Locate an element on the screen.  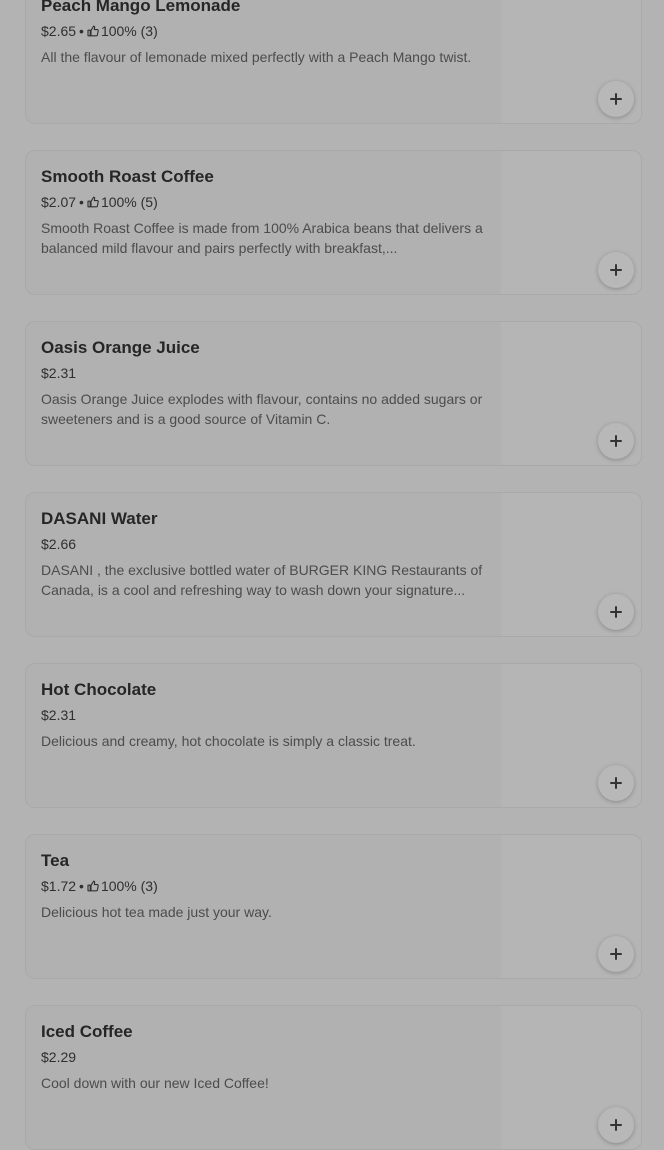
item-price: $1.72 is located at coordinates (59, 886).